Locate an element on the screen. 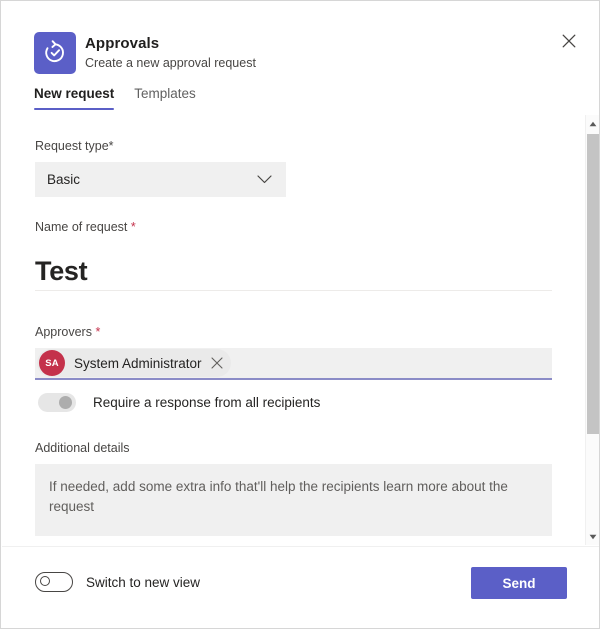  scroll-down-arrow-icon is located at coordinates (592, 536).